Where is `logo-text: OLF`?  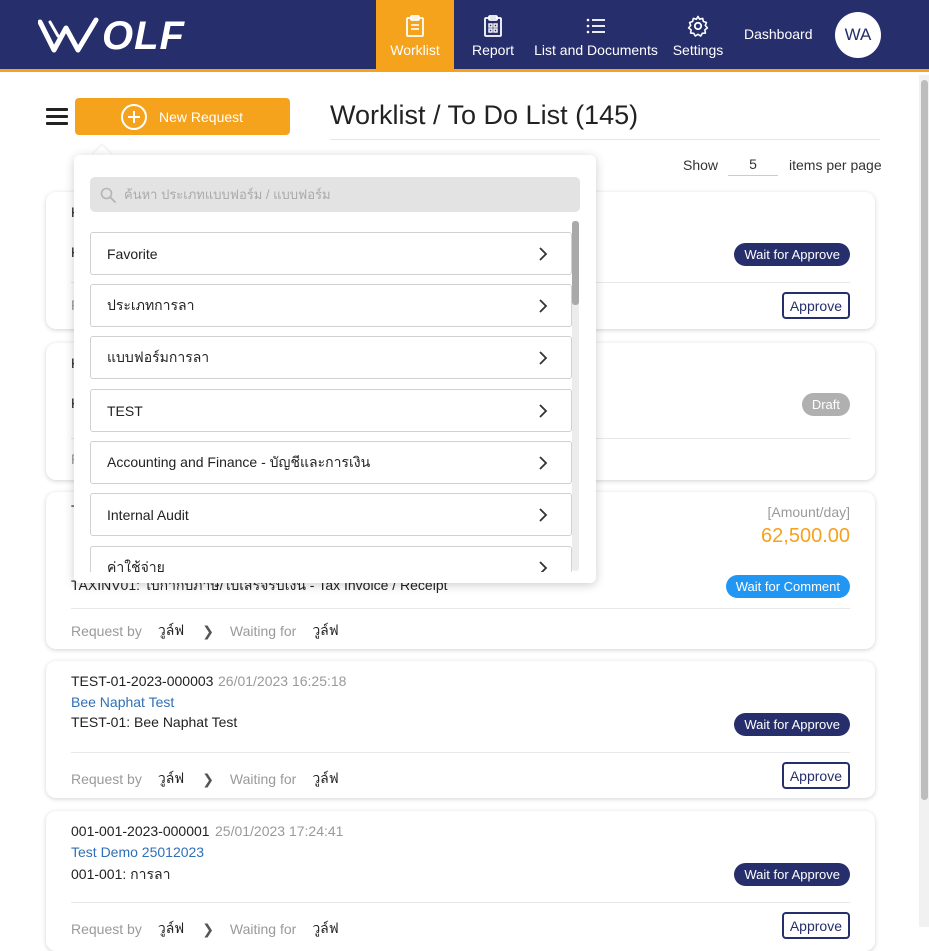 logo-text: OLF is located at coordinates (143, 35).